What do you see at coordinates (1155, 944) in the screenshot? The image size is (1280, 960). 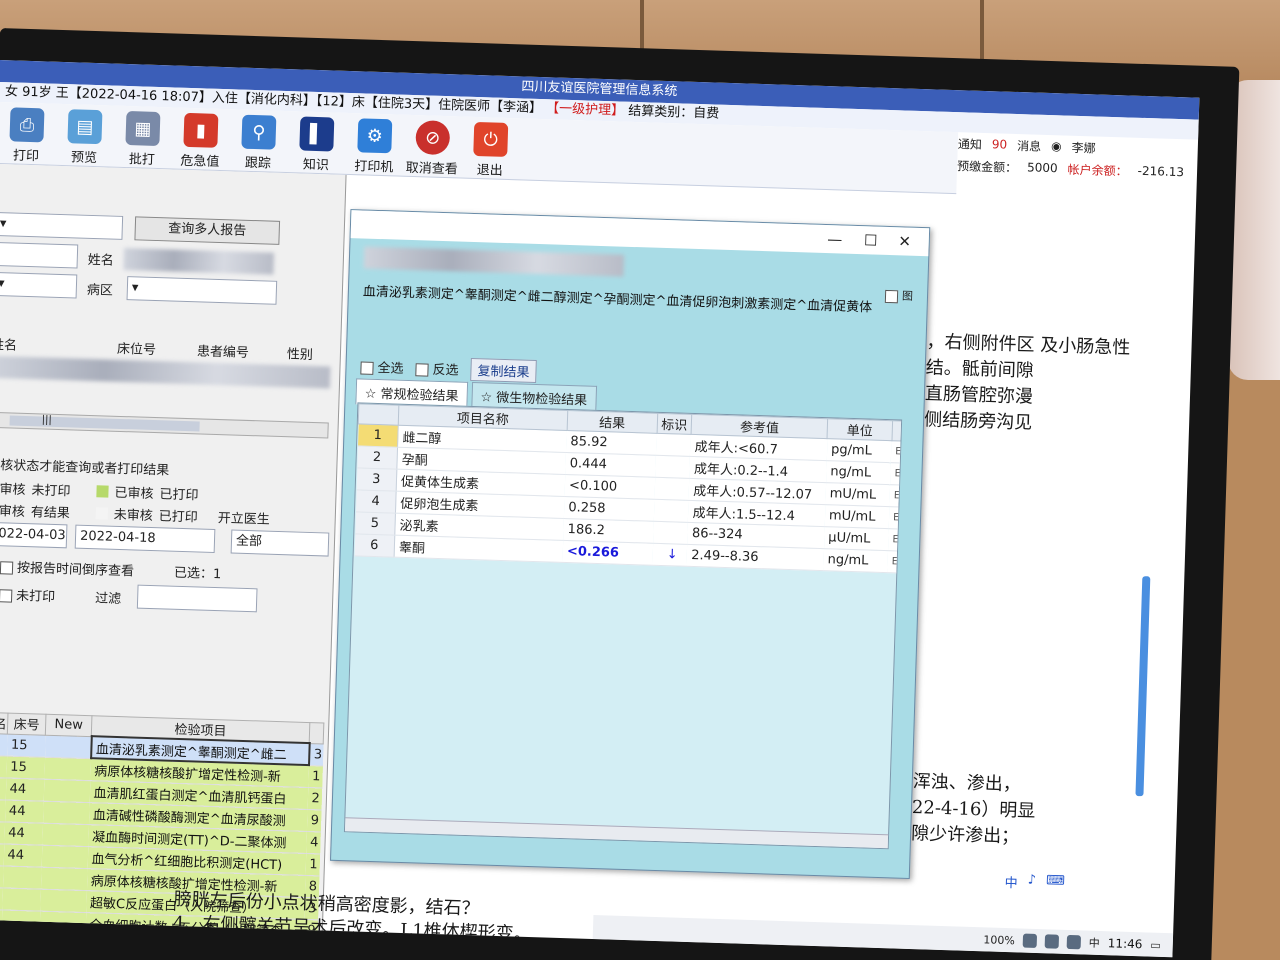 I see `notification-icon: ▭` at bounding box center [1155, 944].